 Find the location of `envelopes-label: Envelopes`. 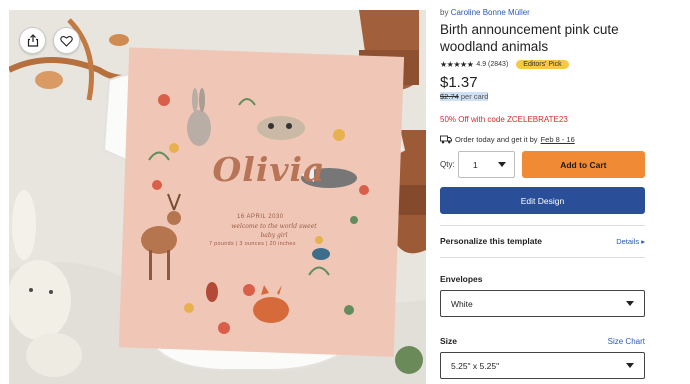

envelopes-label: Envelopes is located at coordinates (461, 279).